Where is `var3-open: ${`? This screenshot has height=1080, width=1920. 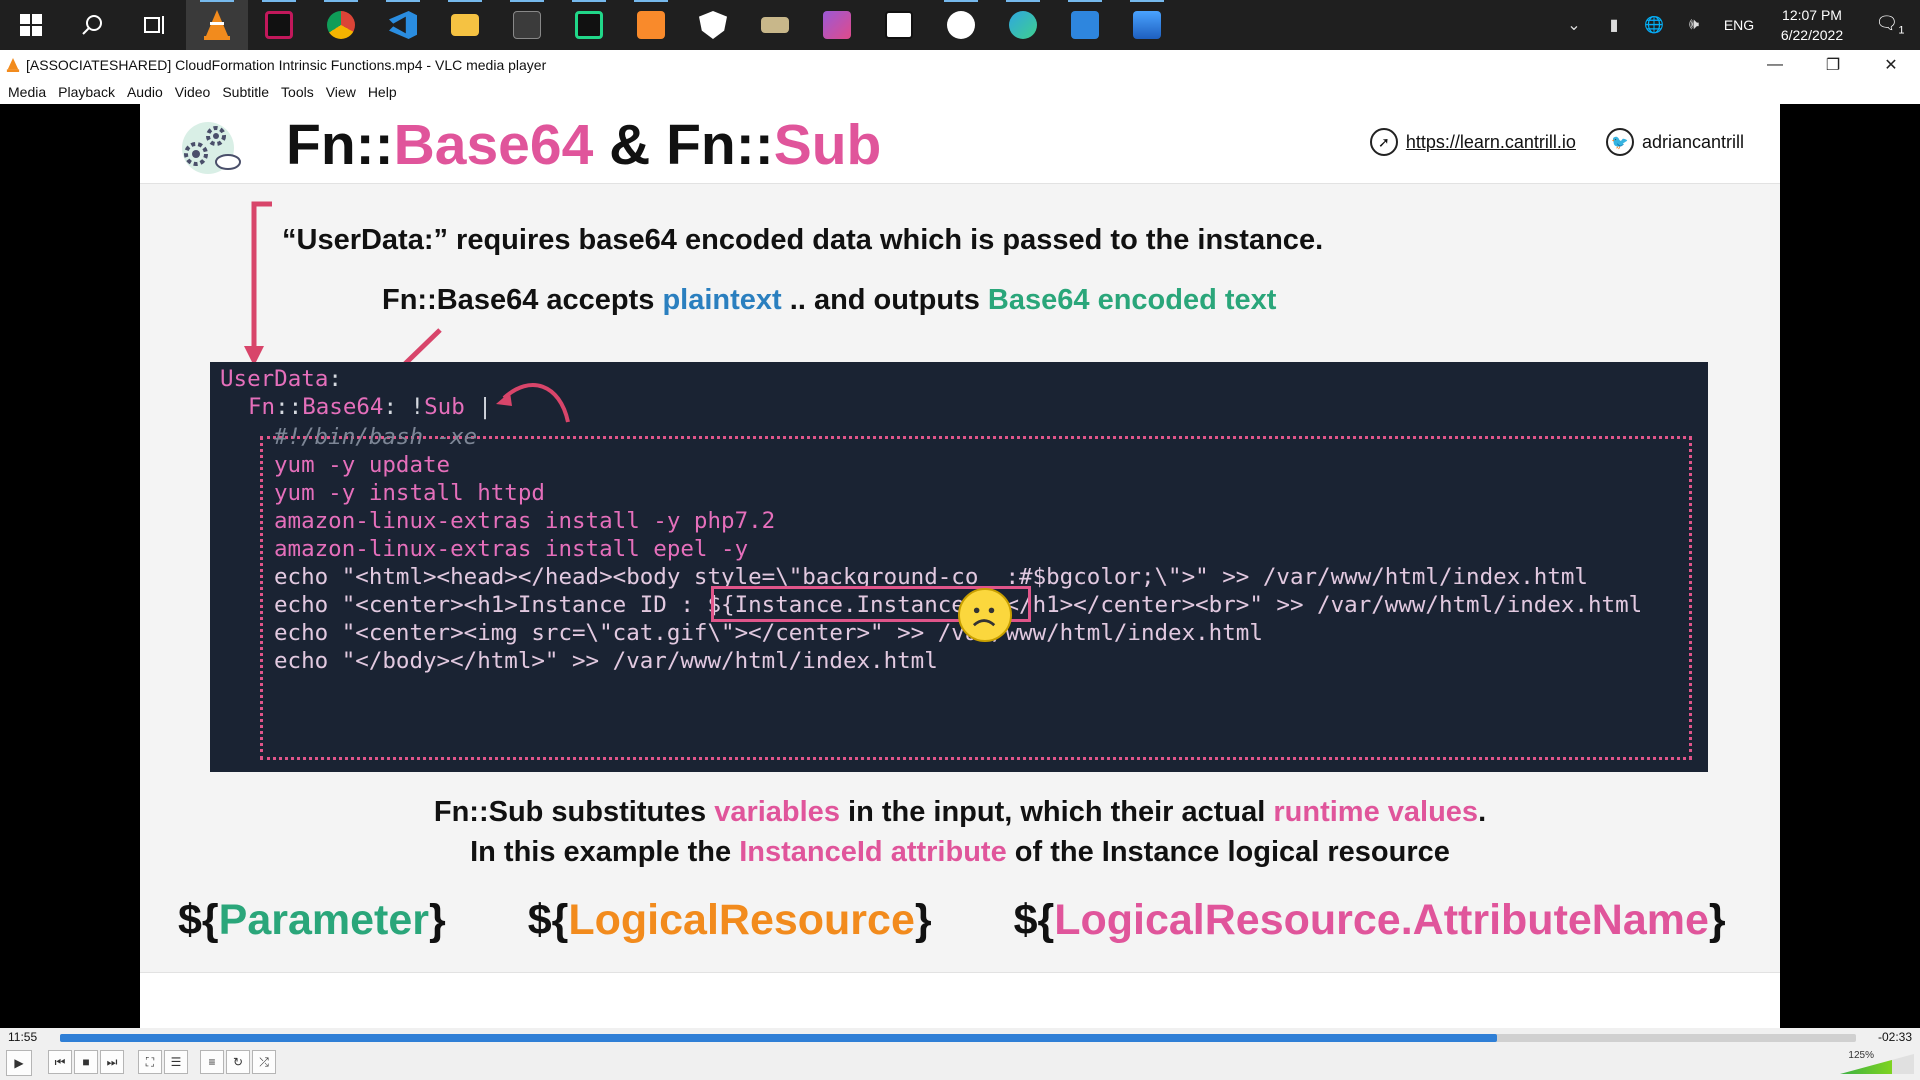 var3-open: ${ is located at coordinates (1034, 920).